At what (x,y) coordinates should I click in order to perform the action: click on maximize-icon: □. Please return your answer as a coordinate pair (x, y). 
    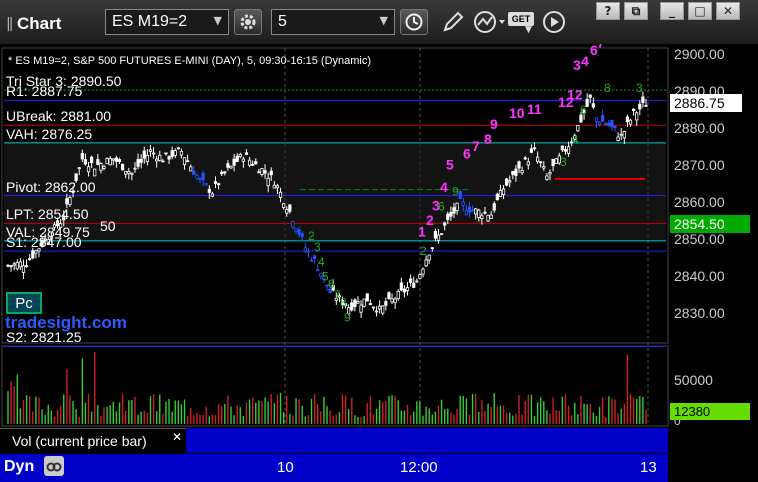
    Looking at the image, I should click on (700, 11).